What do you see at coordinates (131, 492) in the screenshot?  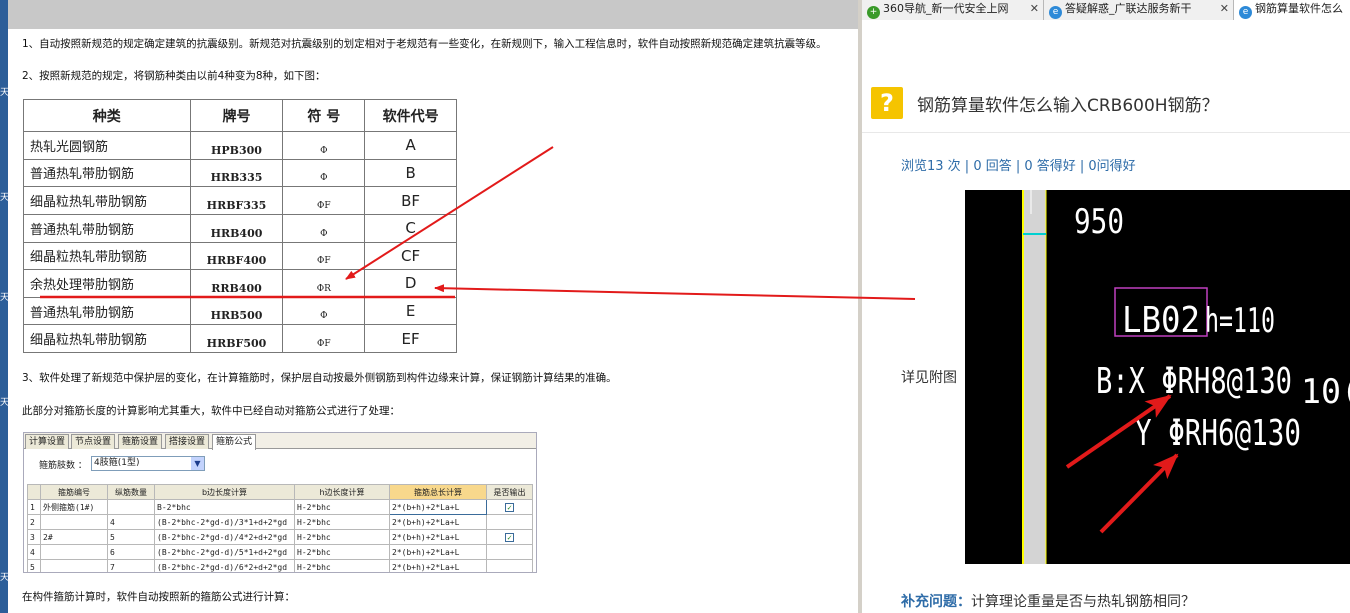 I see `formula-header-count: 纵筋数量` at bounding box center [131, 492].